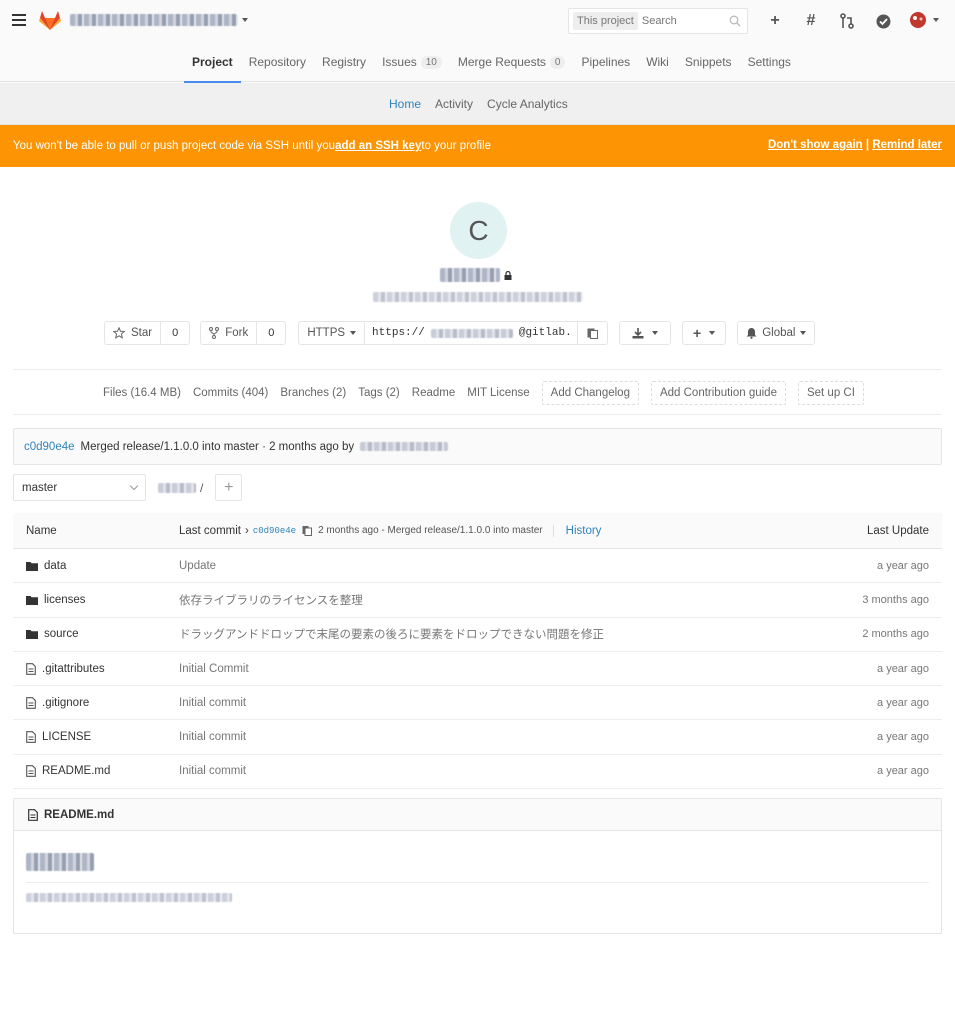  Describe the element at coordinates (477, 737) in the screenshot. I see `file-row: LICENSE Initial commit a year ago` at that location.